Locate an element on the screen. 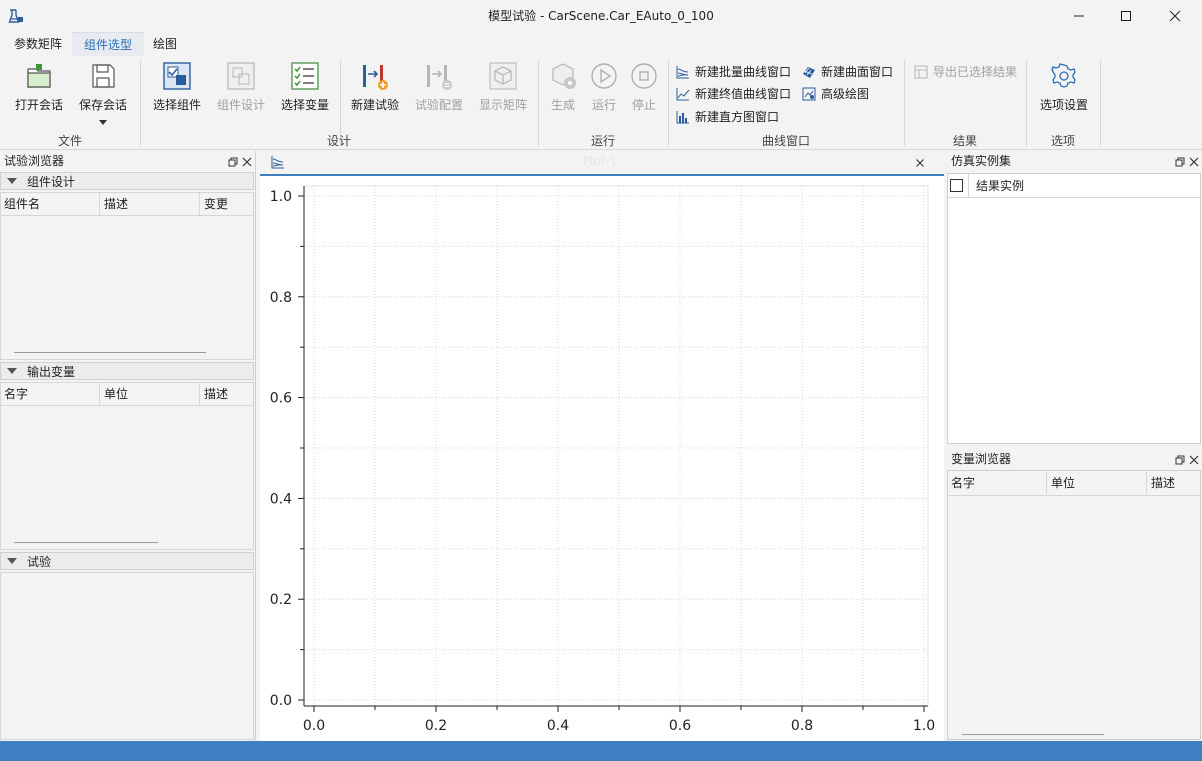  x-tick-label: 0.6 is located at coordinates (680, 726).